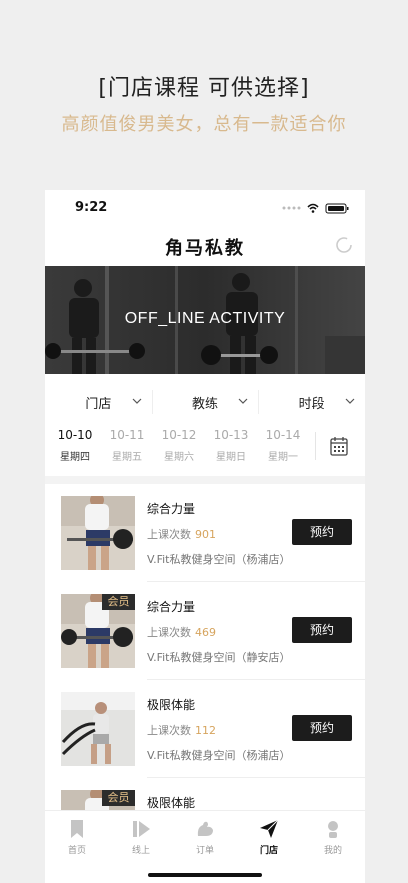  What do you see at coordinates (75, 435) in the screenshot?
I see `date-value: 10-10` at bounding box center [75, 435].